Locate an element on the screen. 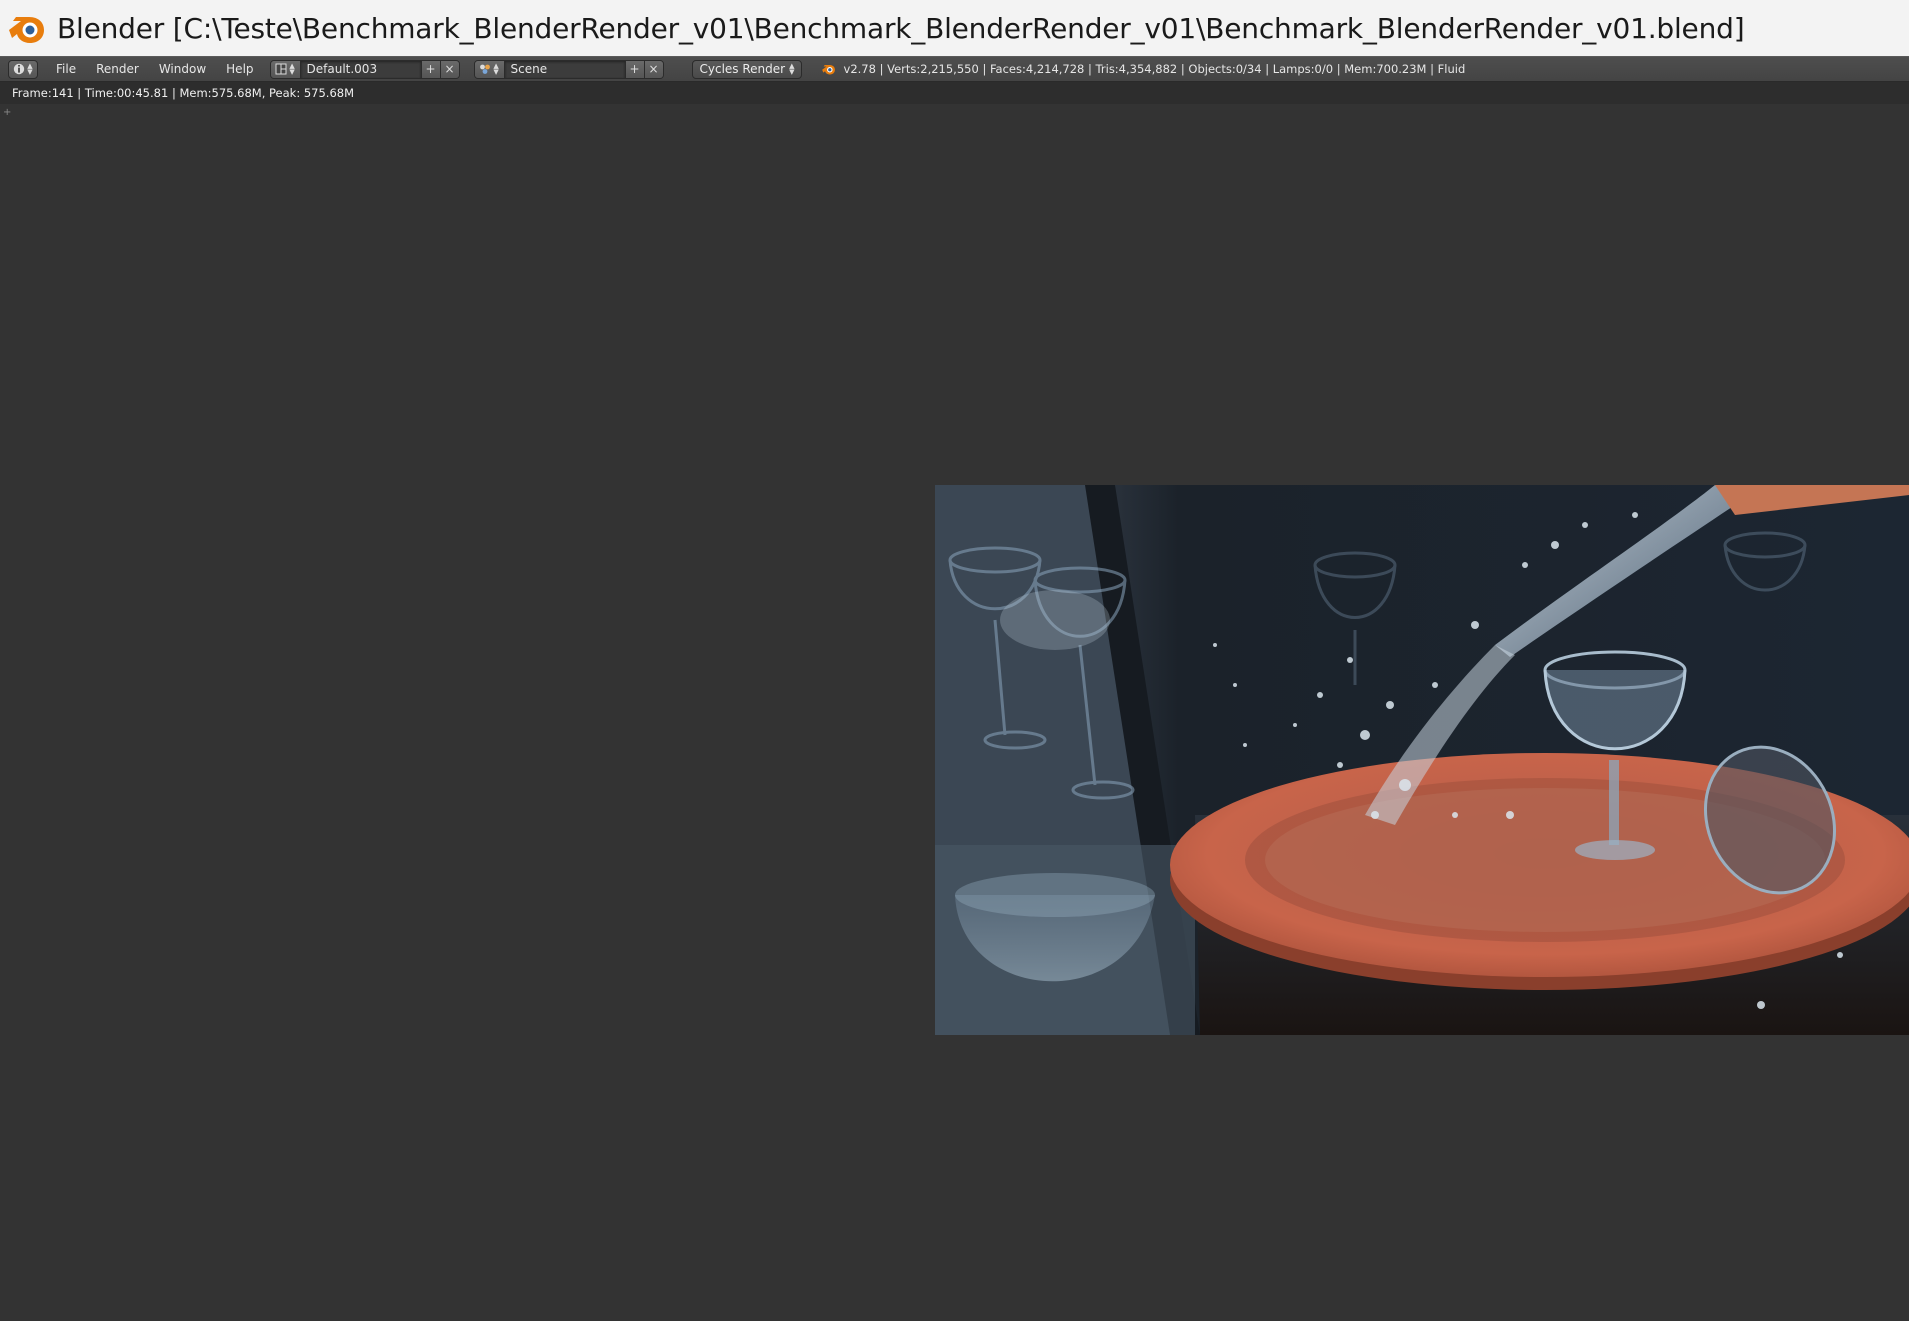 The image size is (1909, 1321). menu-help: Help is located at coordinates (239, 69).